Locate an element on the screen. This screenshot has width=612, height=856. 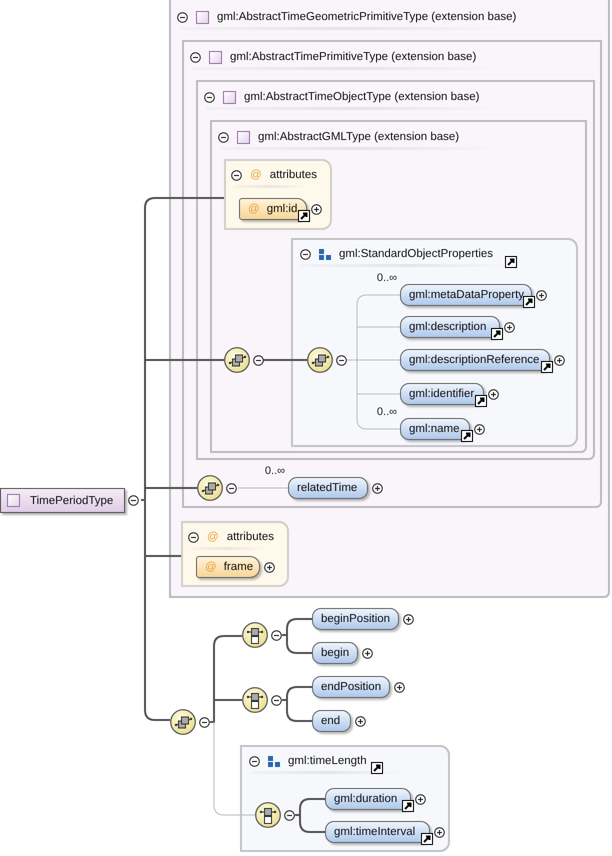
element-node: gml:metaDataProperty is located at coordinates (466, 295).